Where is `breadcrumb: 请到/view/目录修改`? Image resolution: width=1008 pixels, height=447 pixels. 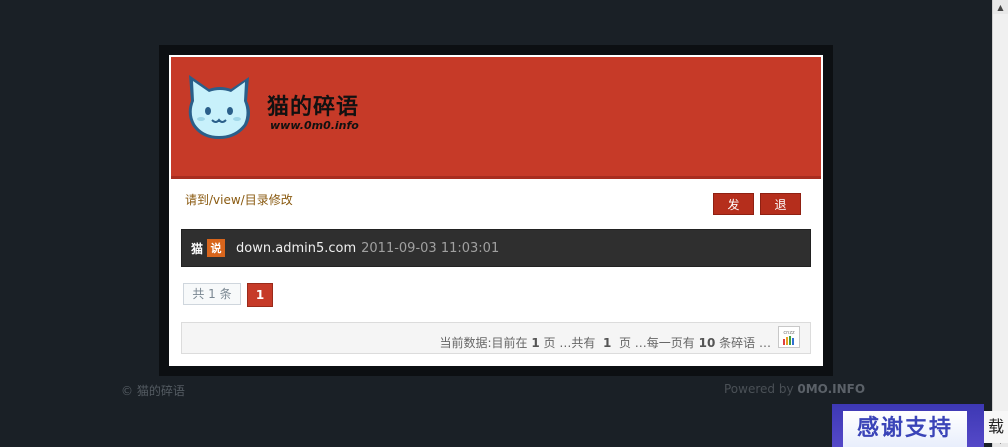 breadcrumb: 请到/view/目录修改 is located at coordinates (239, 199).